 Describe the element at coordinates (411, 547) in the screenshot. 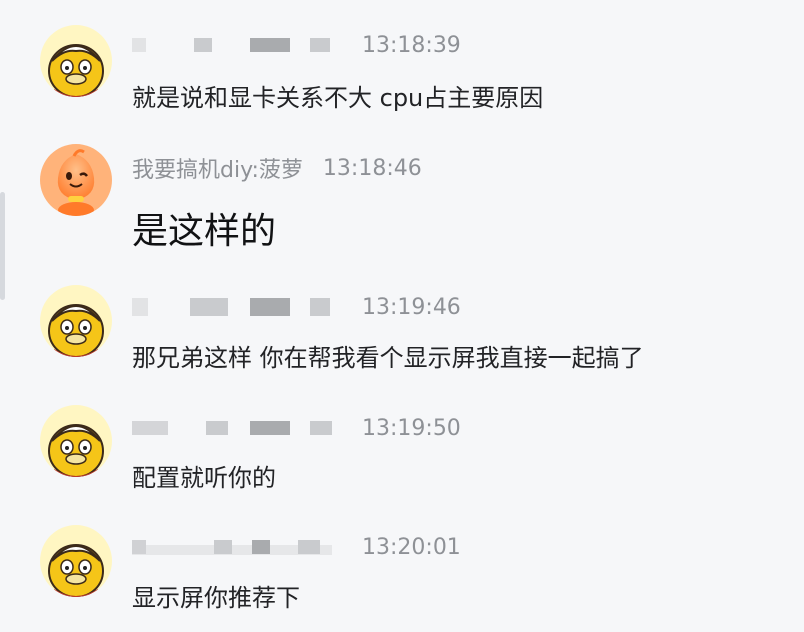

I see `message-timestamp: 13:20:01` at that location.